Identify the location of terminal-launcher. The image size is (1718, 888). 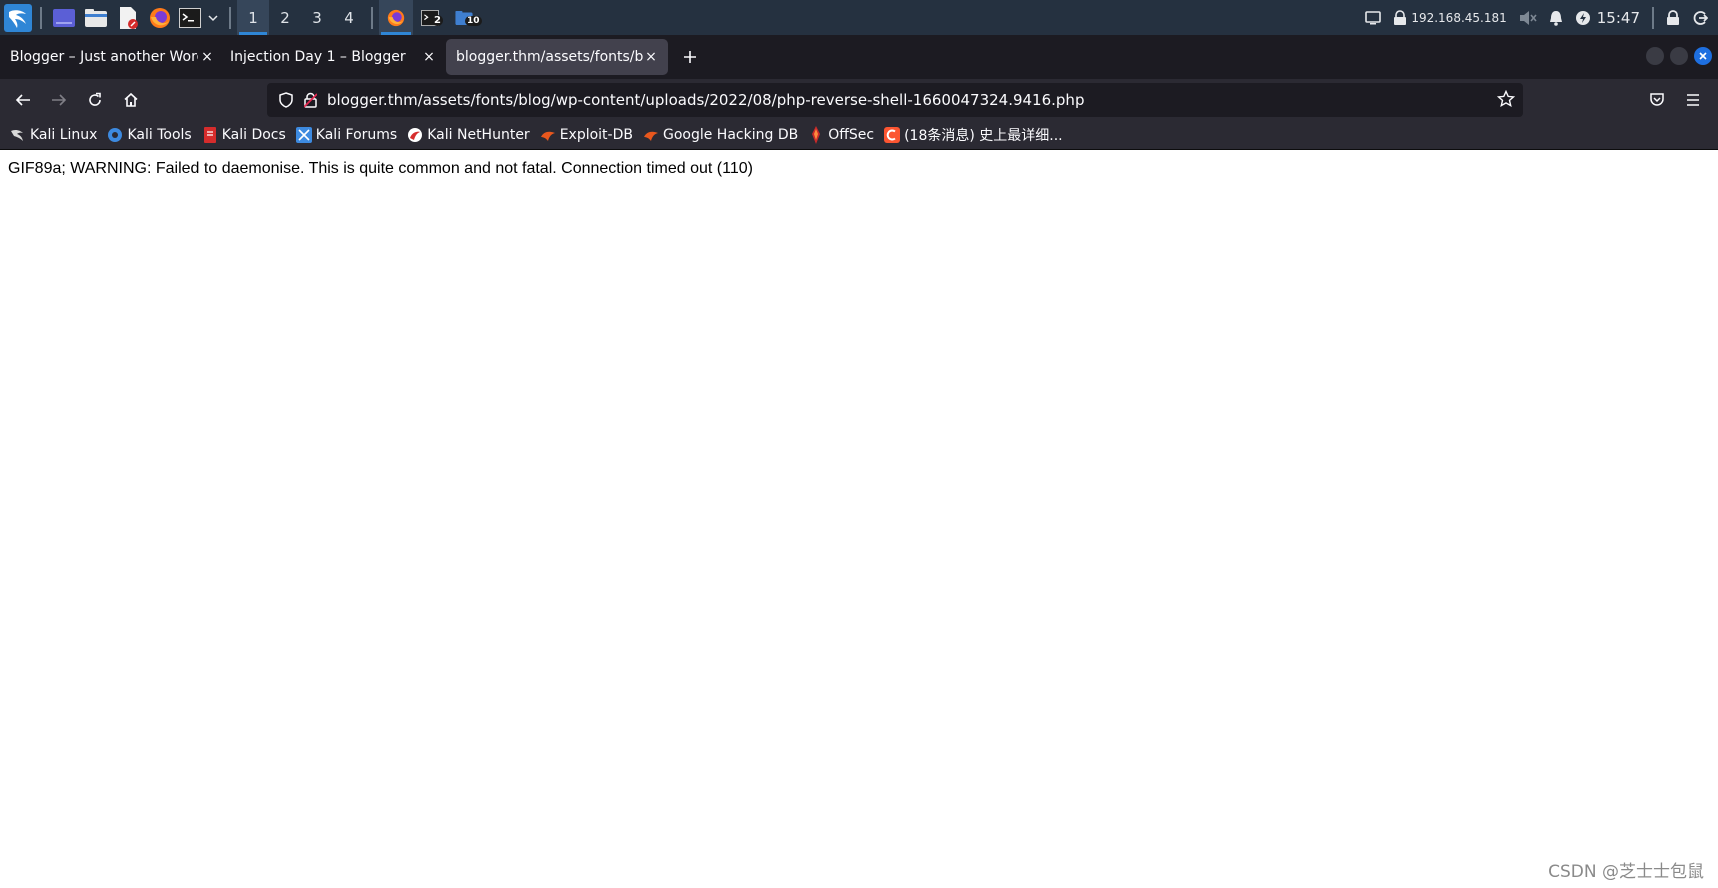
(190, 18).